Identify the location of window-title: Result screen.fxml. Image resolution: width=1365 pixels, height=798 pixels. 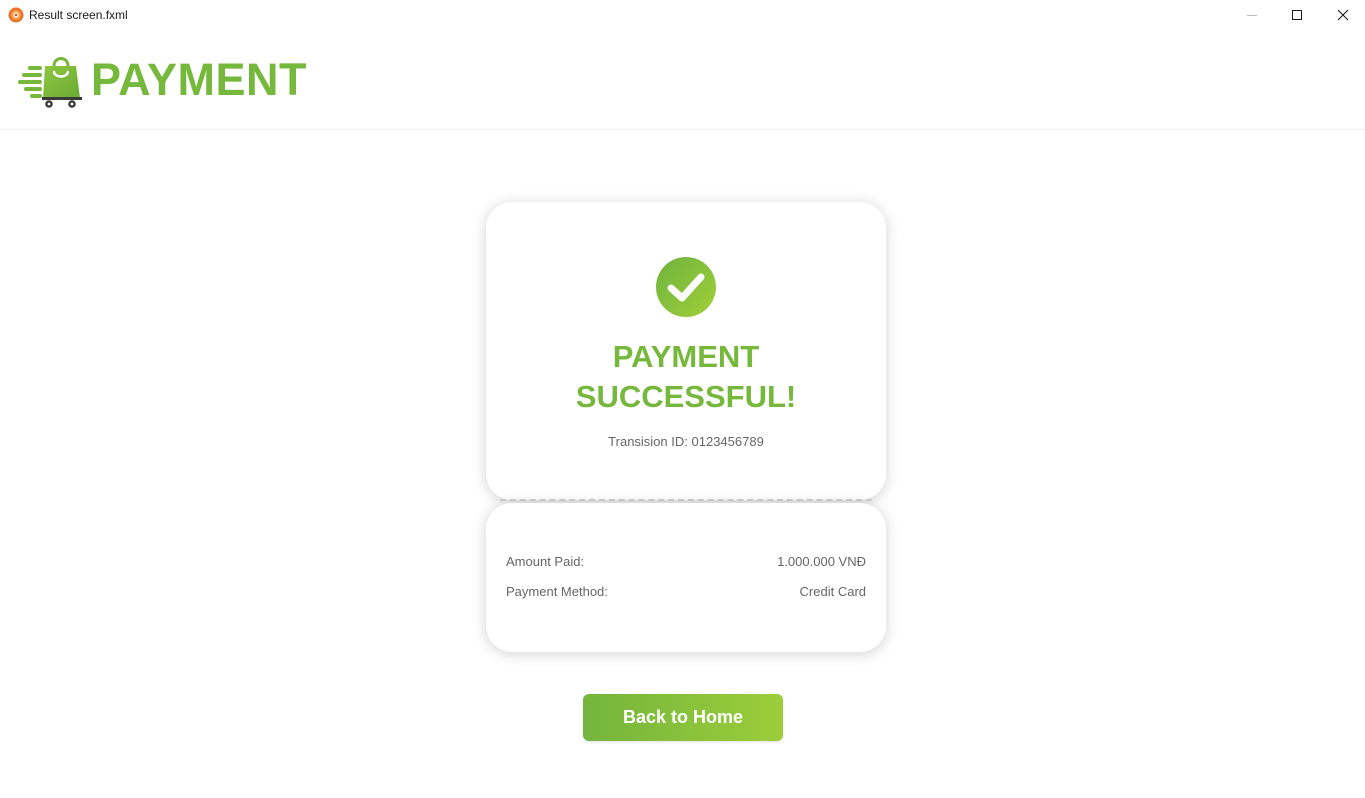
(78, 15).